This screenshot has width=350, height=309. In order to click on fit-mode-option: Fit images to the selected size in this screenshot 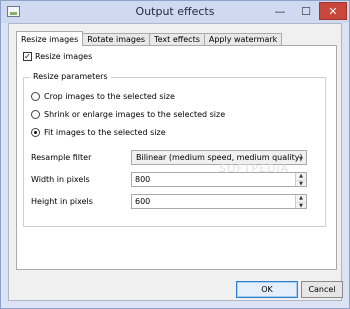, I will do `click(98, 132)`.